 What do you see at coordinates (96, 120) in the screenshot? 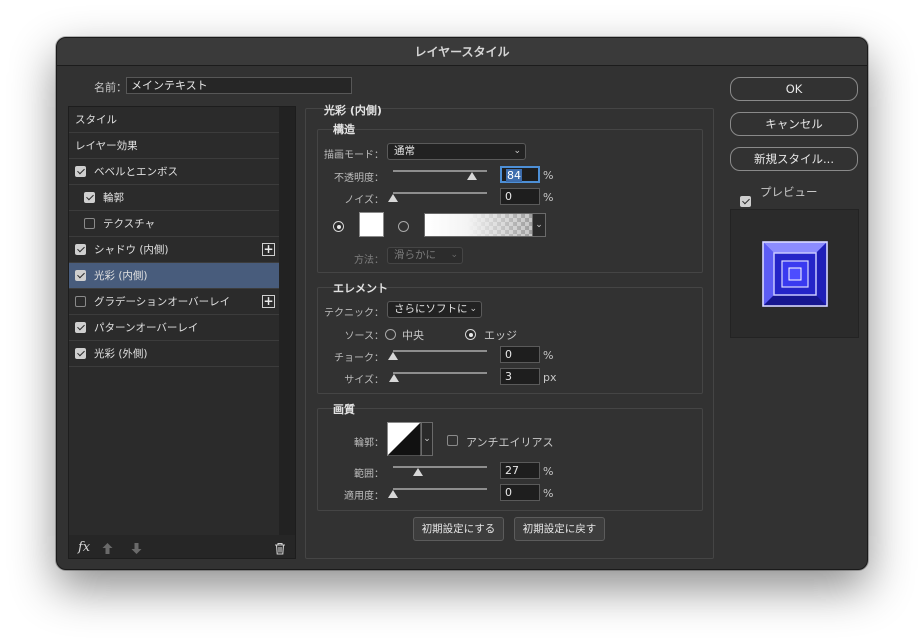
I see `style-list-label: スタイル` at bounding box center [96, 120].